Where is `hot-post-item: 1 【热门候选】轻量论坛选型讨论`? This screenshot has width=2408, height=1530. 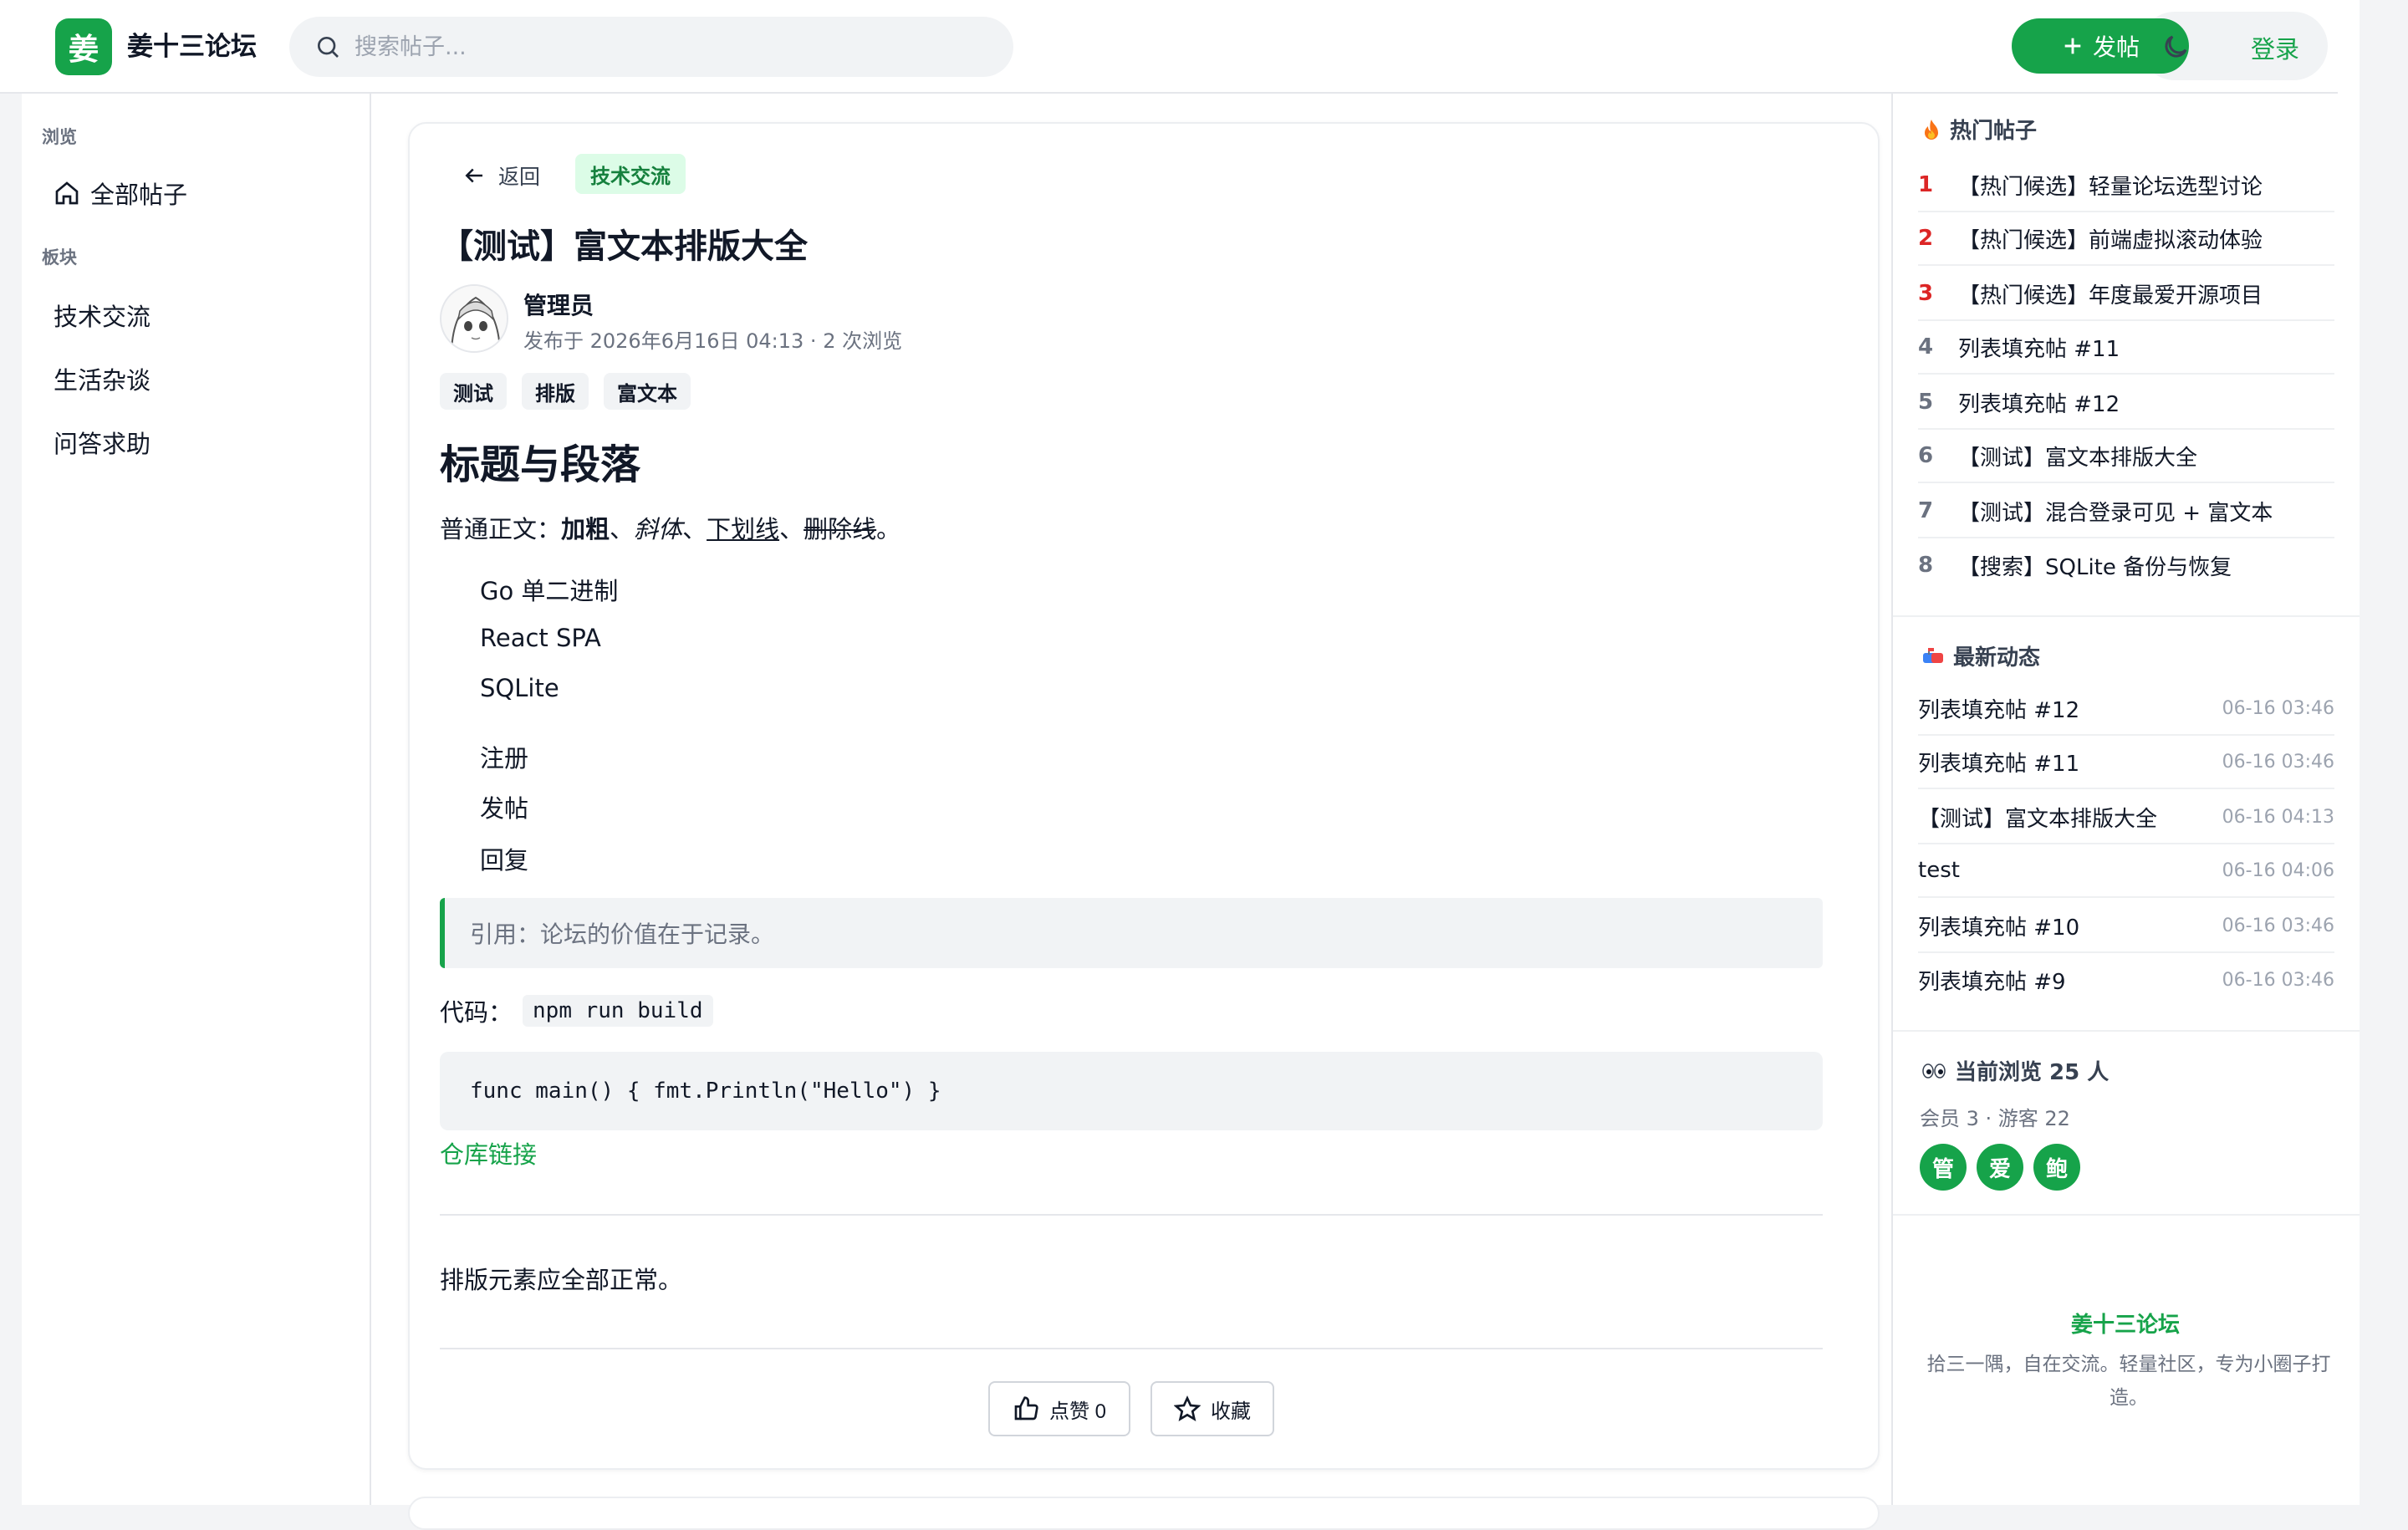 hot-post-item: 1 【热门候选】轻量论坛选型讨论 is located at coordinates (2126, 185).